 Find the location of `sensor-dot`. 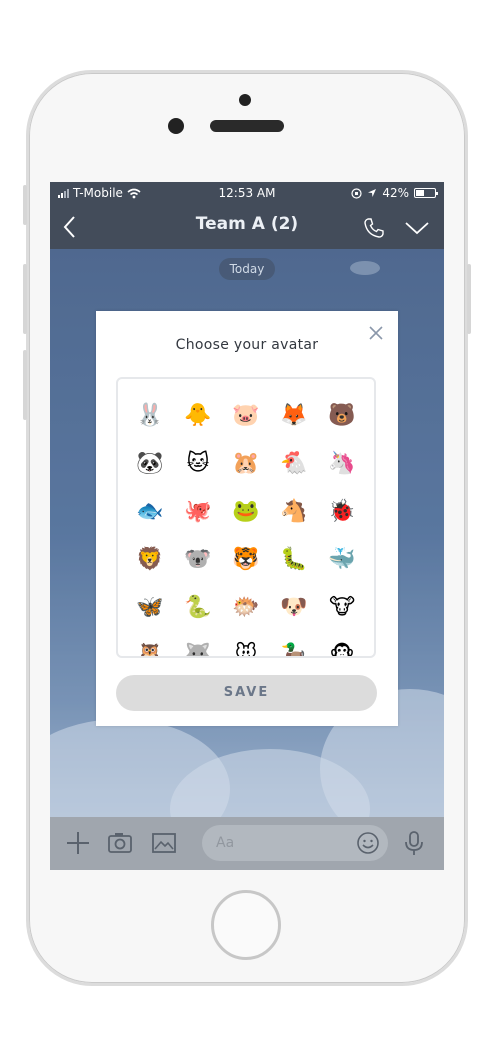

sensor-dot is located at coordinates (245, 100).